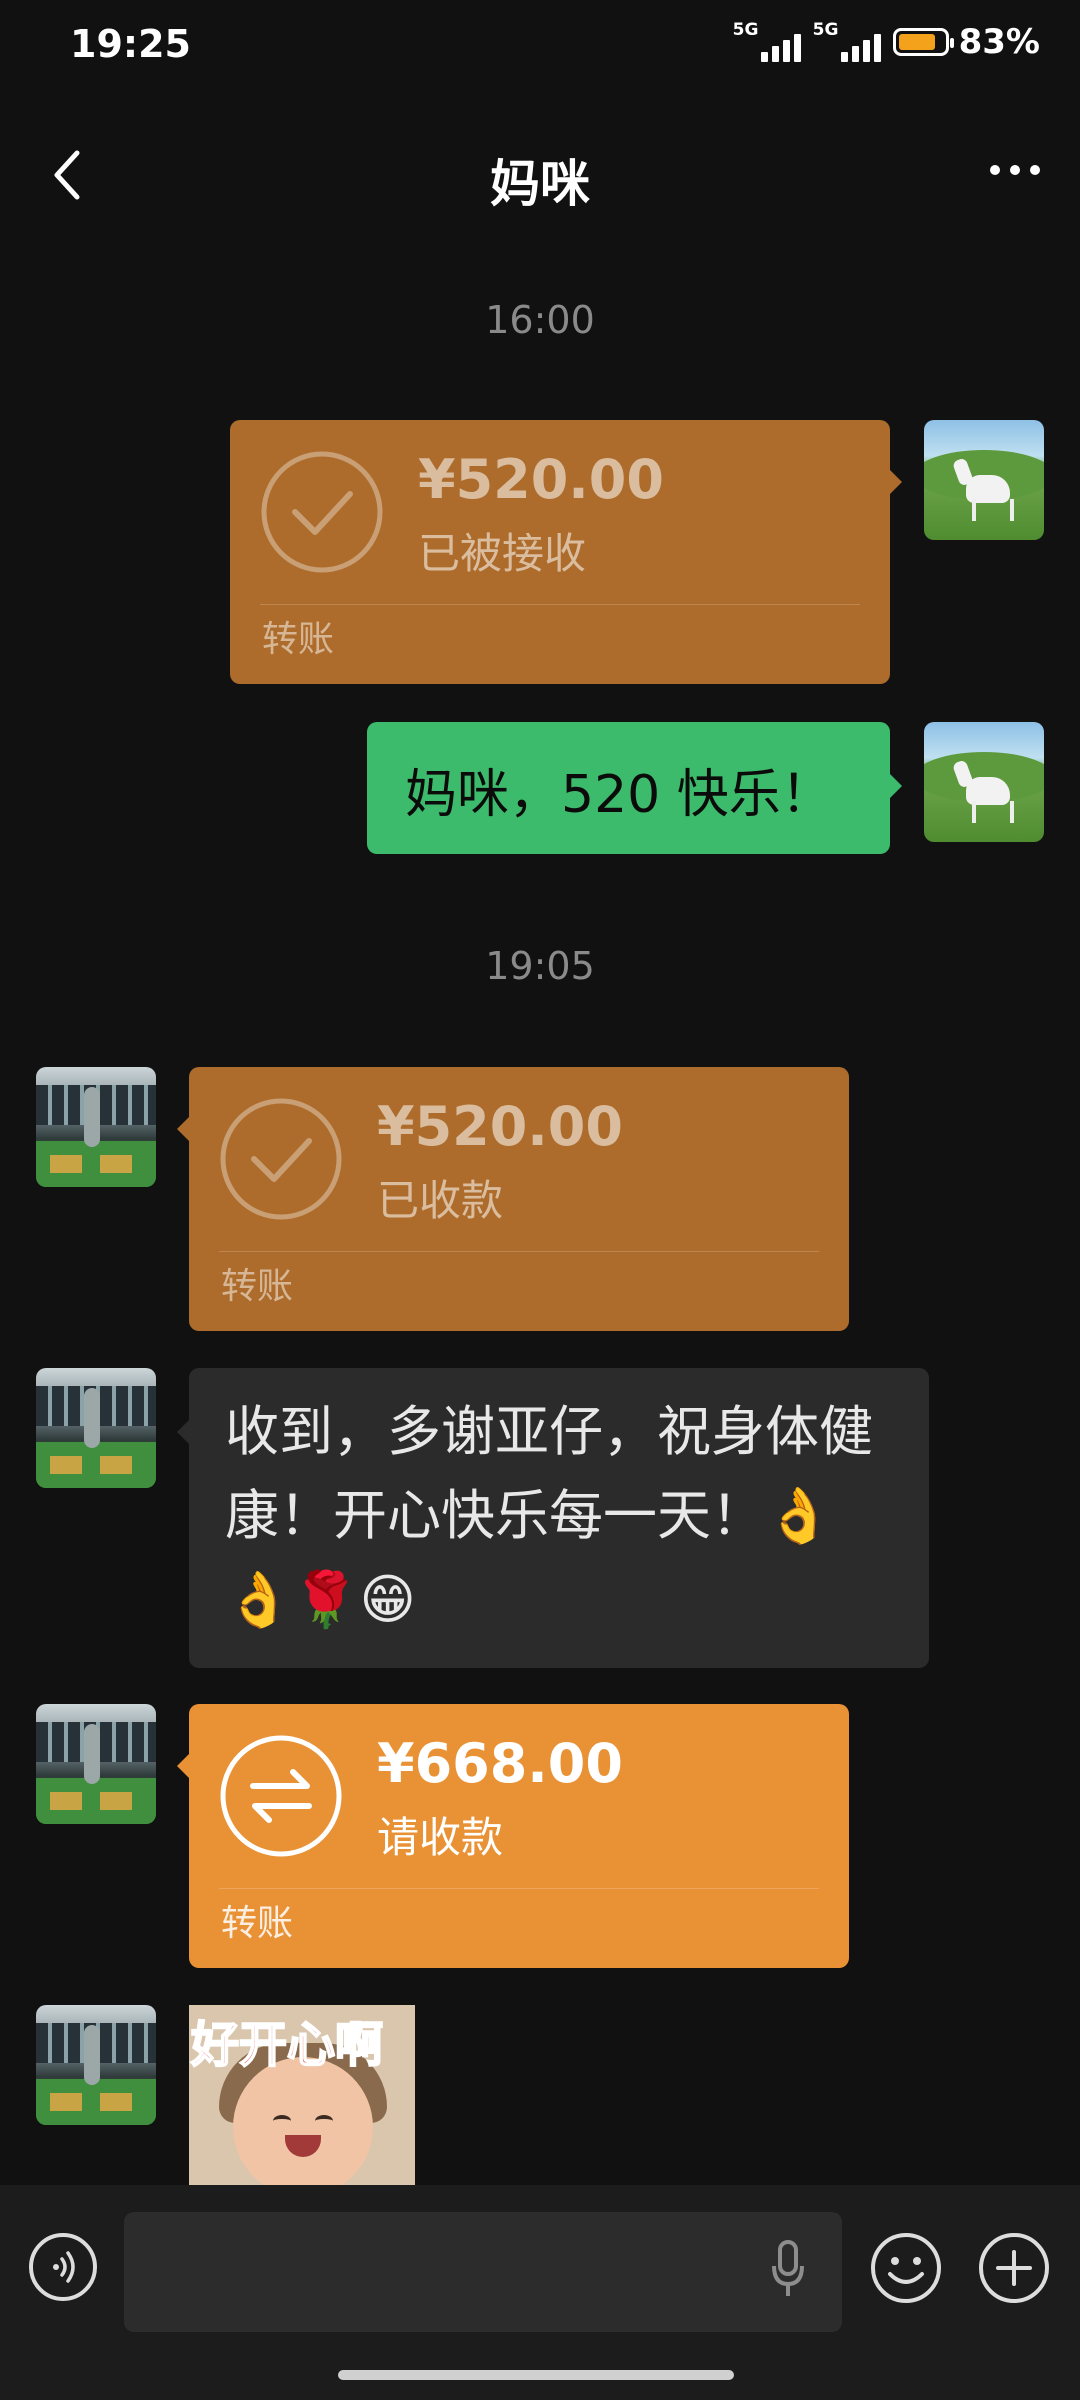 The height and width of the screenshot is (2400, 1080). I want to click on timestamp: 19:05, so click(540, 966).